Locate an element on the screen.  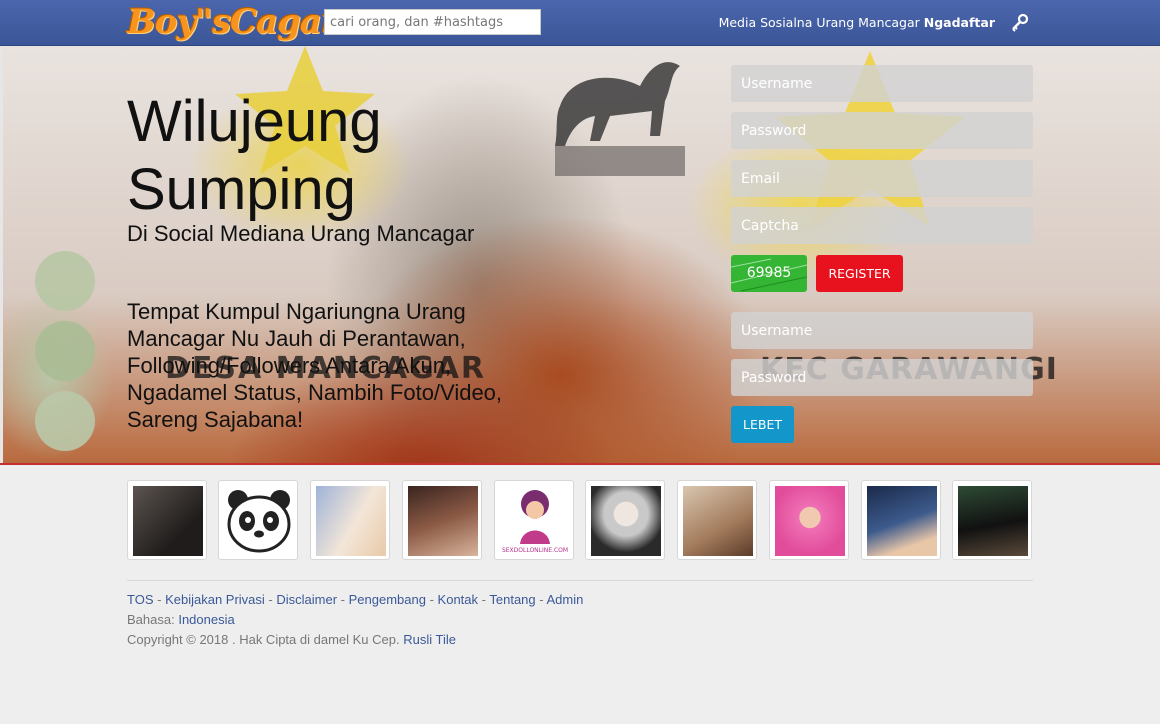
captcha-code: 69985 is located at coordinates (769, 273).